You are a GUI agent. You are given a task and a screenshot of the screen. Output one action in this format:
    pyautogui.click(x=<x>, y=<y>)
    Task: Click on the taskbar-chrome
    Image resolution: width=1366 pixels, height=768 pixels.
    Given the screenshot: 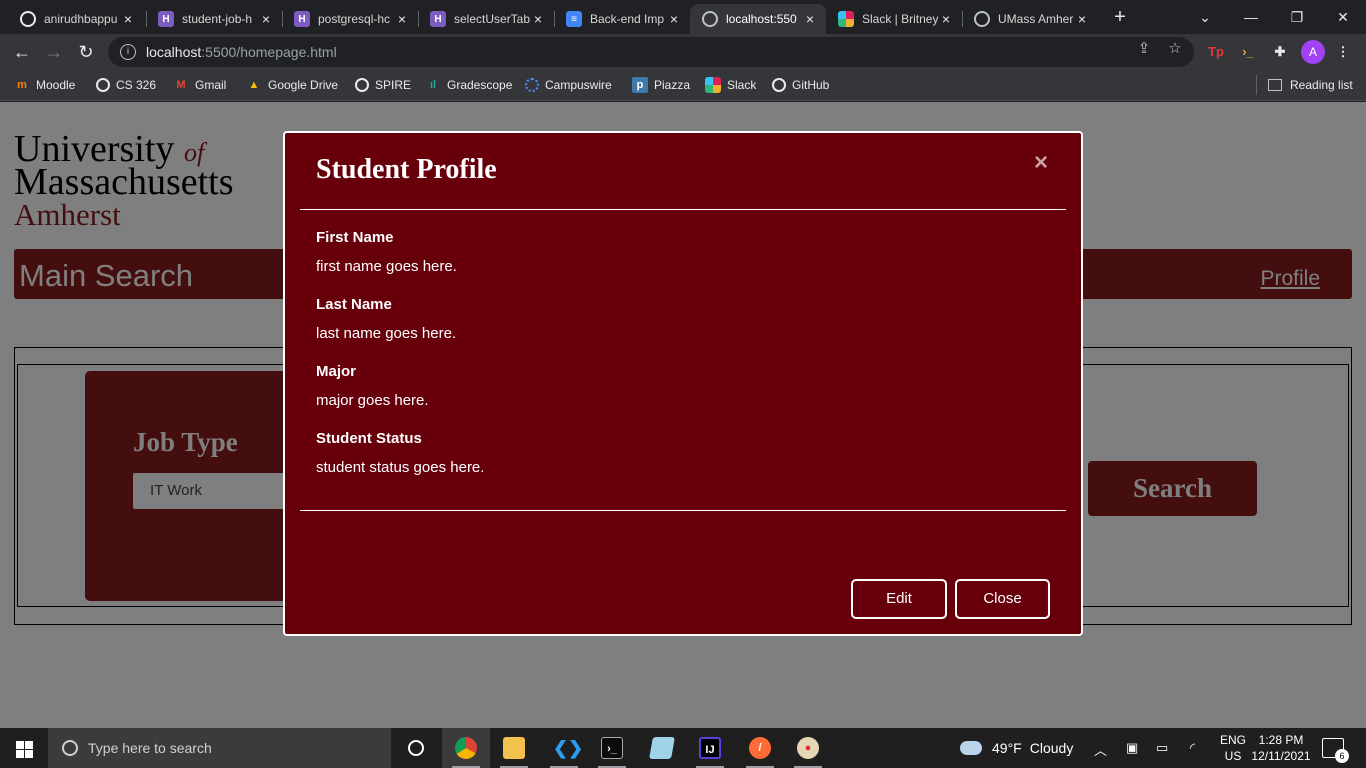 What is the action you would take?
    pyautogui.click(x=466, y=748)
    